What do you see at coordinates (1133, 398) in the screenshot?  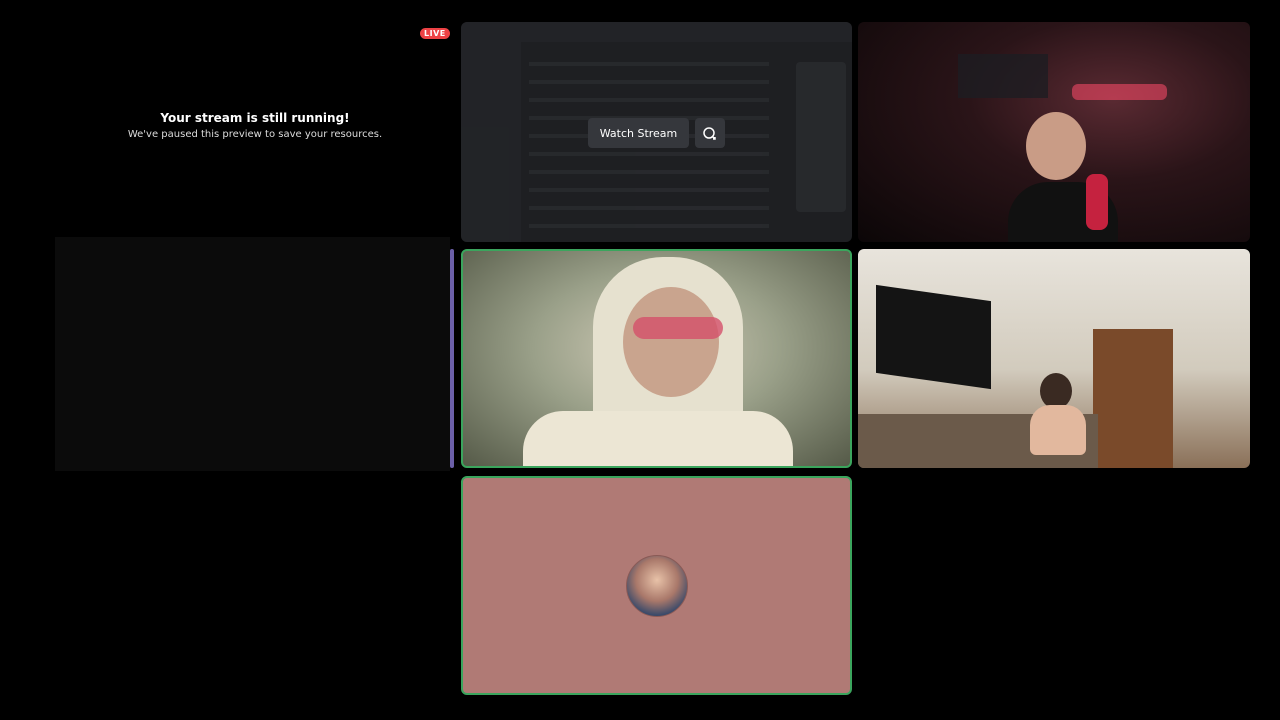 I see `wardrobe` at bounding box center [1133, 398].